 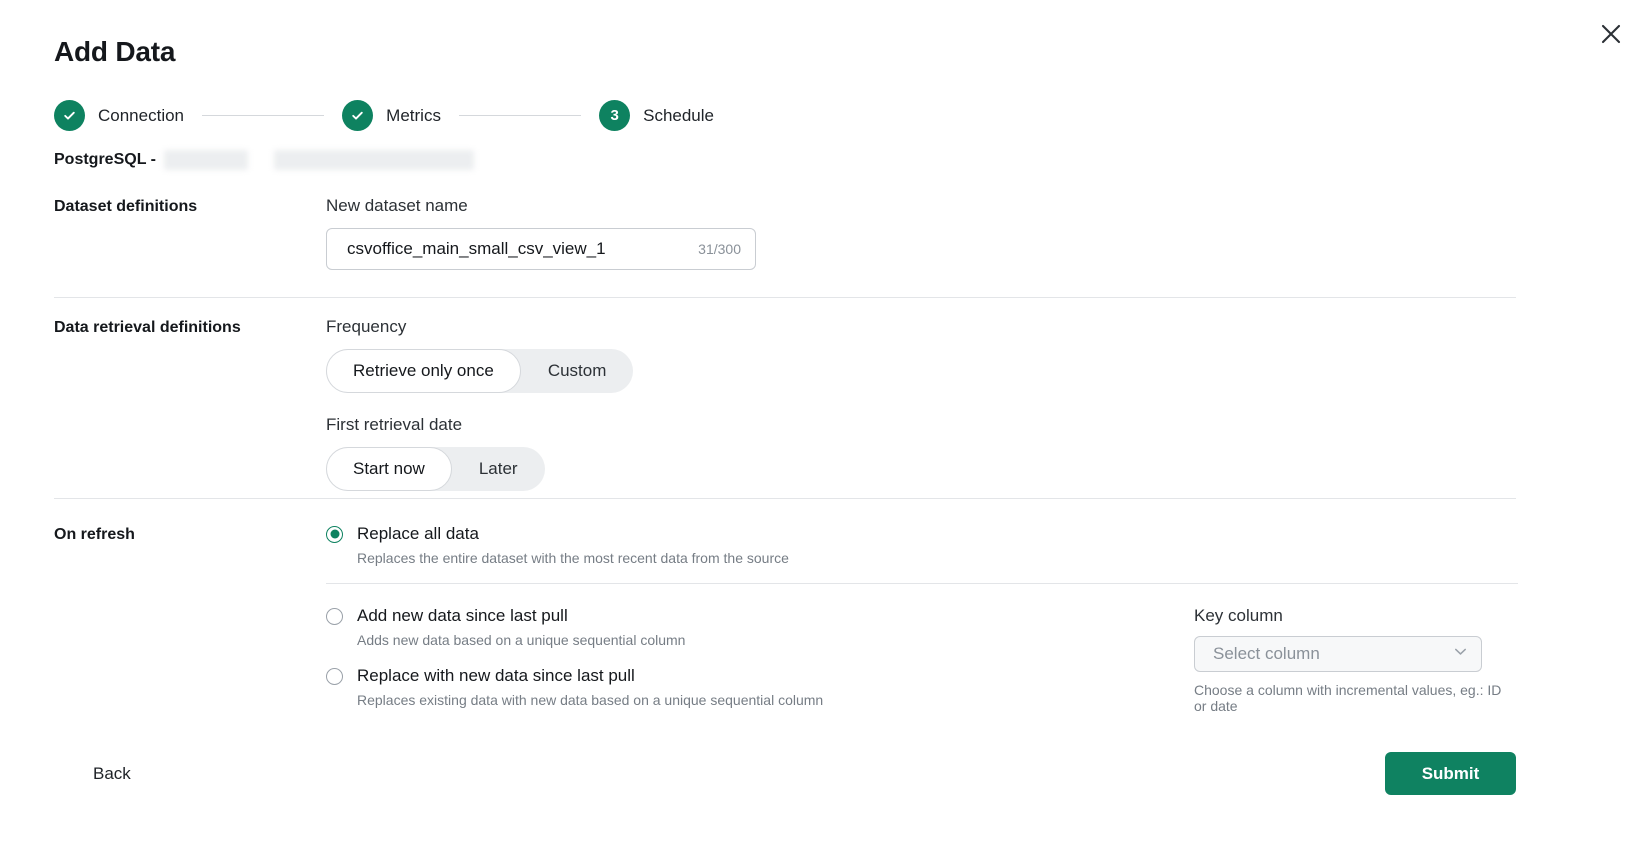 I want to click on key-column-selected-value: Select column, so click(x=1266, y=653).